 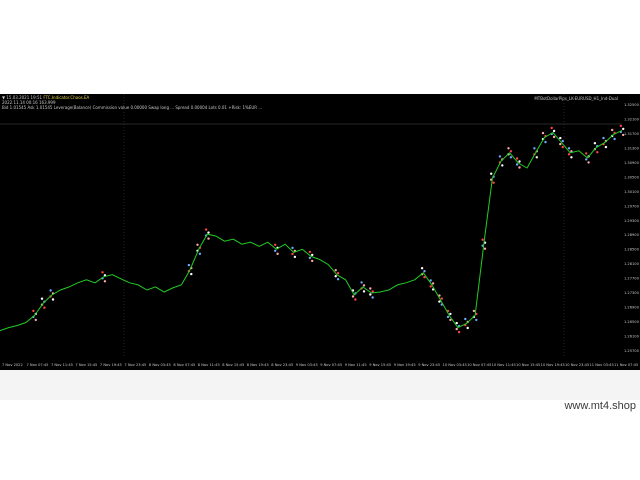 What do you see at coordinates (479, 365) in the screenshot?
I see `x-axis-label: 10 Nov 07:45` at bounding box center [479, 365].